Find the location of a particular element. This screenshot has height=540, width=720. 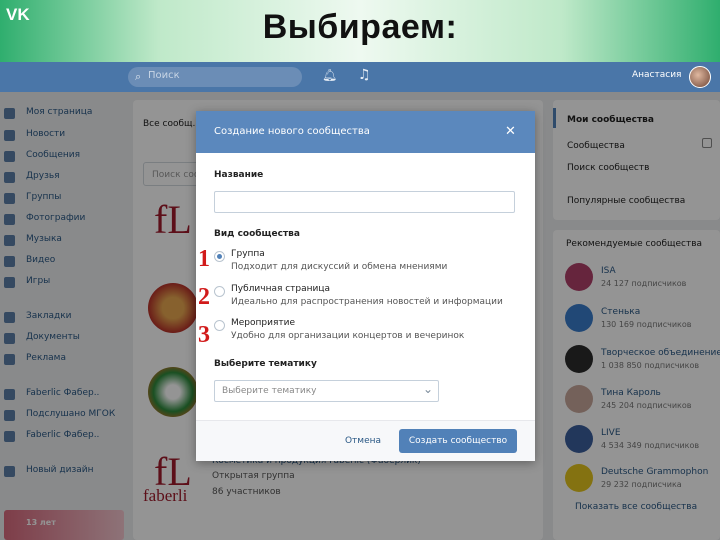

option-group-desc: Подходит для дискуссий и обмена мнениями is located at coordinates (339, 267).